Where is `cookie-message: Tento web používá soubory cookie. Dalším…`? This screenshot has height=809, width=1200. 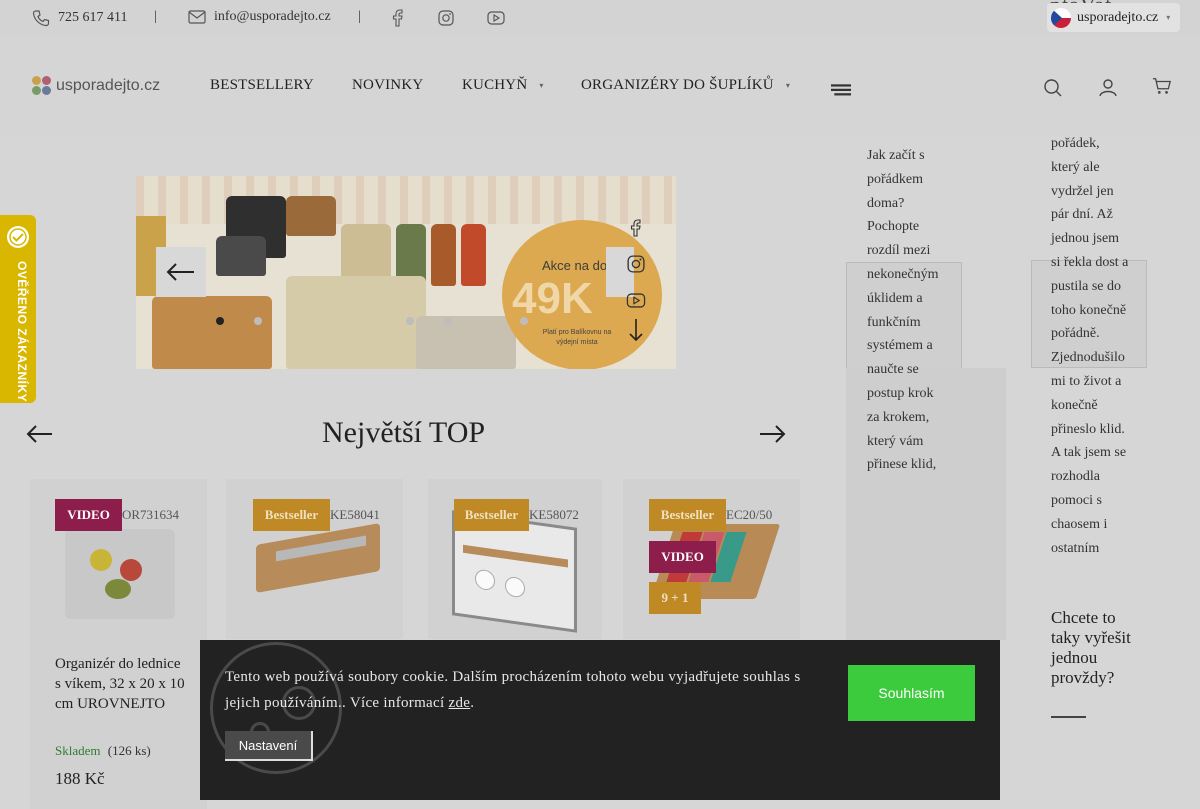
cookie-message: Tento web používá soubory cookie. Dalším… is located at coordinates (525, 690).